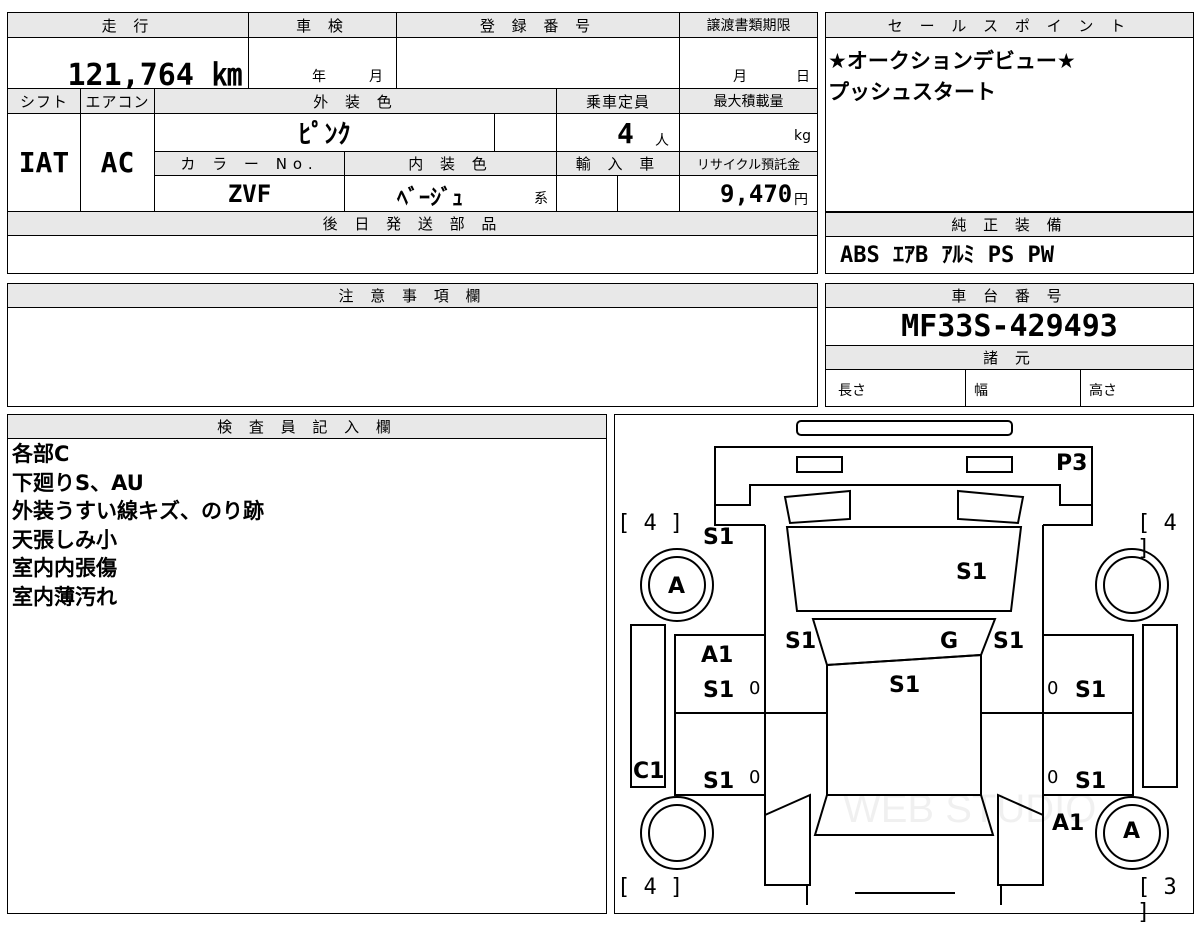  What do you see at coordinates (64, 596) in the screenshot?
I see `inspector-note: 室内薄汚れ` at bounding box center [64, 596].